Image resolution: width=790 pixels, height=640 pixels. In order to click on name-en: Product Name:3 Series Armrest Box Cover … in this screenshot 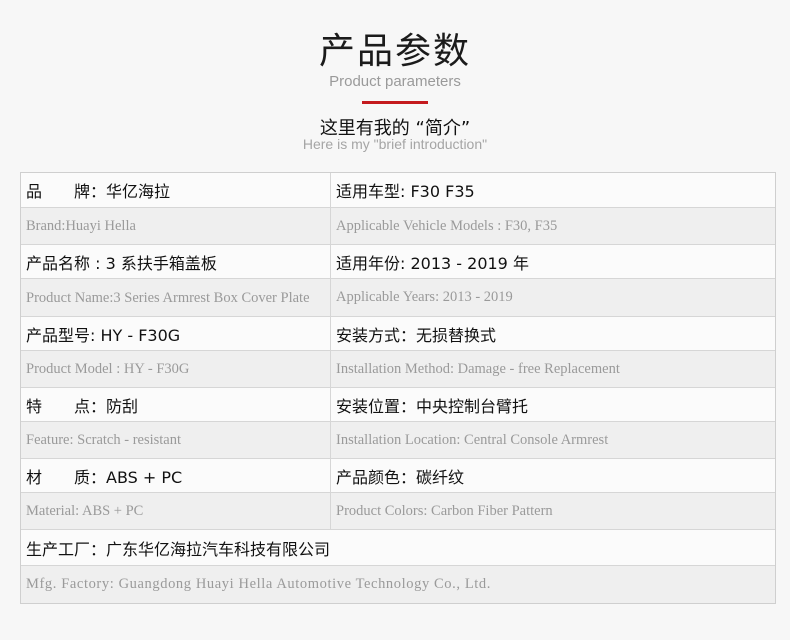, I will do `click(176, 297)`.